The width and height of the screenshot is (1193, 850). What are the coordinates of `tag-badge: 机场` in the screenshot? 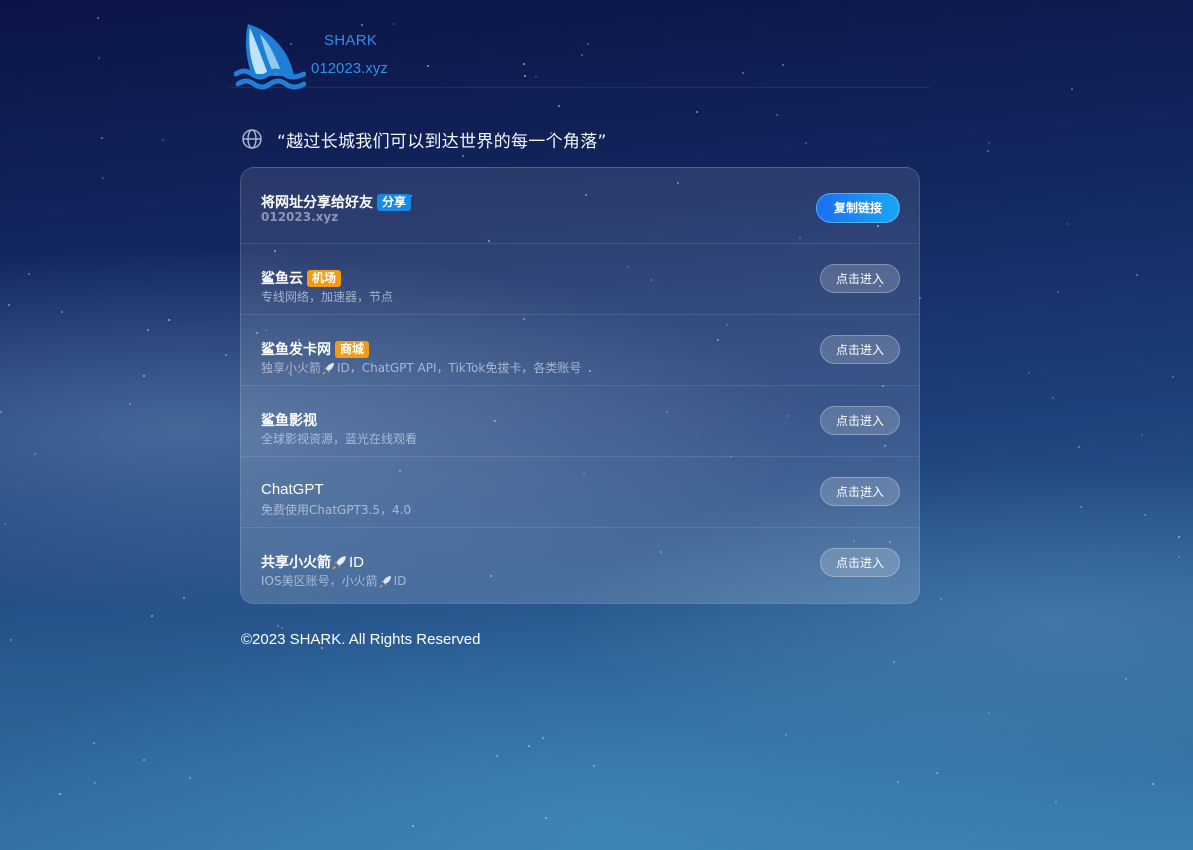 It's located at (324, 278).